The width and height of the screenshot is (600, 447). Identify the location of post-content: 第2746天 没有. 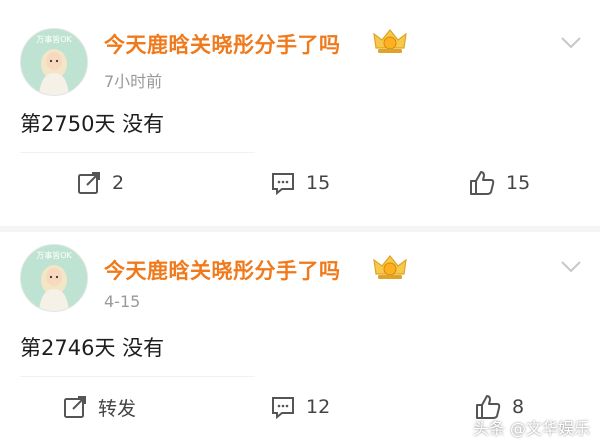
(92, 348).